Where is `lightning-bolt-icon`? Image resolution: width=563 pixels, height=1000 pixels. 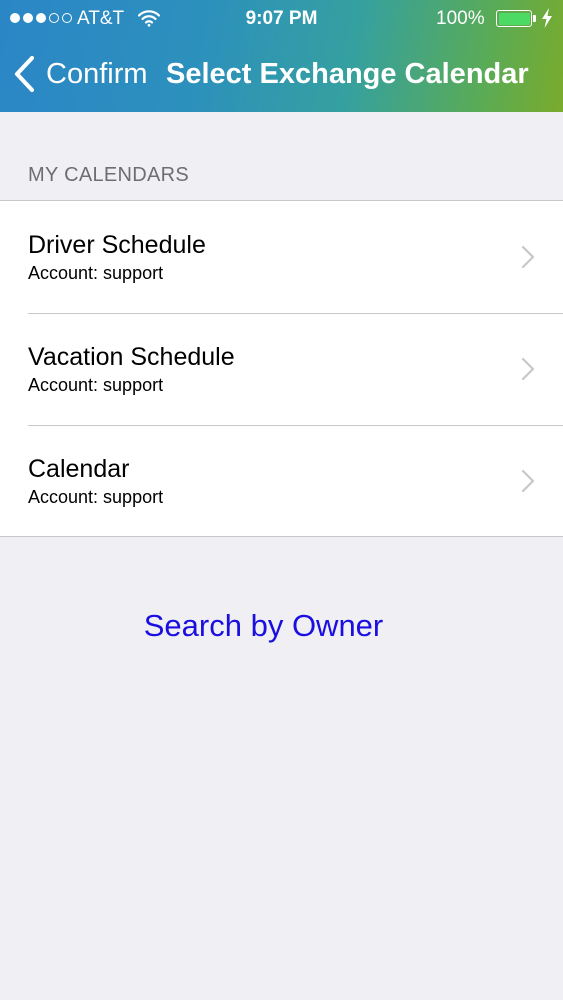 lightning-bolt-icon is located at coordinates (547, 18).